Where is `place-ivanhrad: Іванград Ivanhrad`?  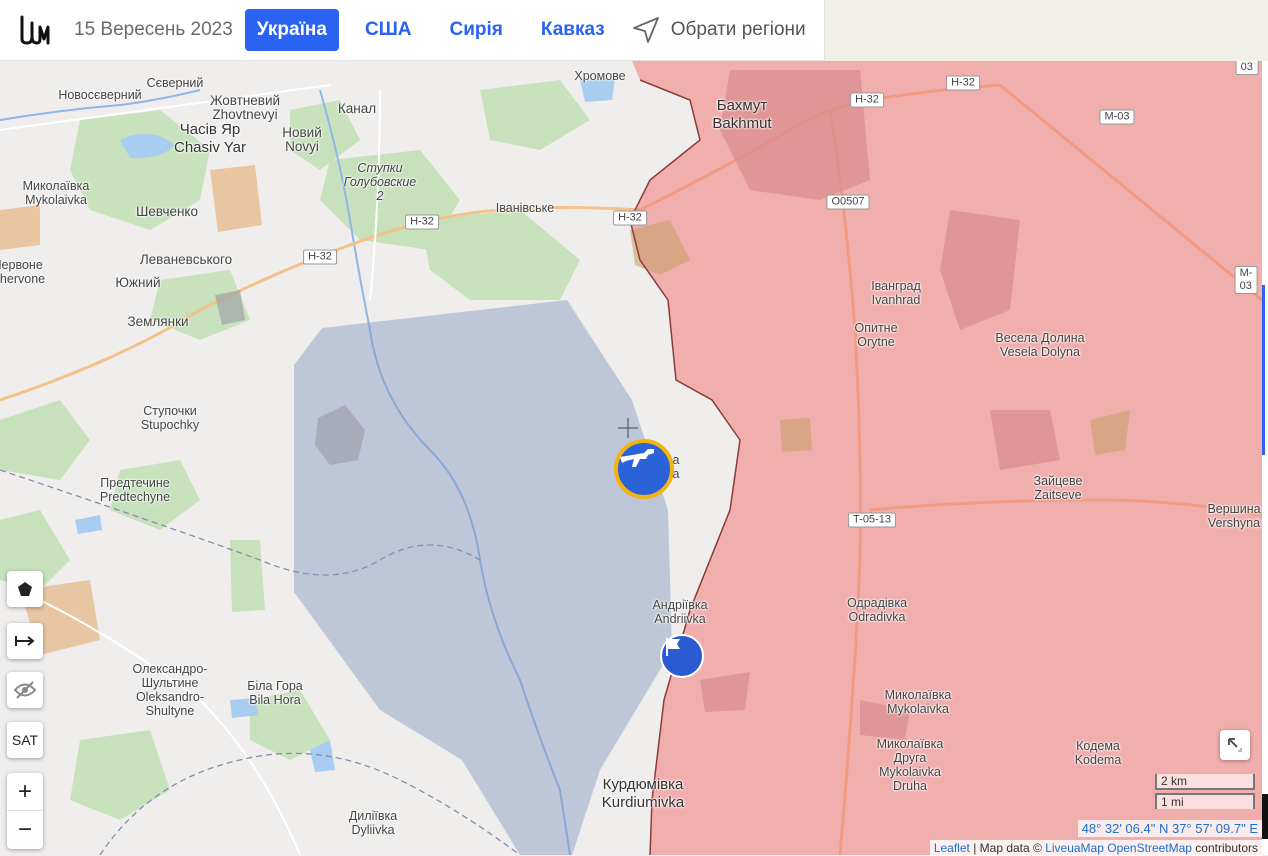
place-ivanhrad: Іванград Ivanhrad is located at coordinates (896, 293).